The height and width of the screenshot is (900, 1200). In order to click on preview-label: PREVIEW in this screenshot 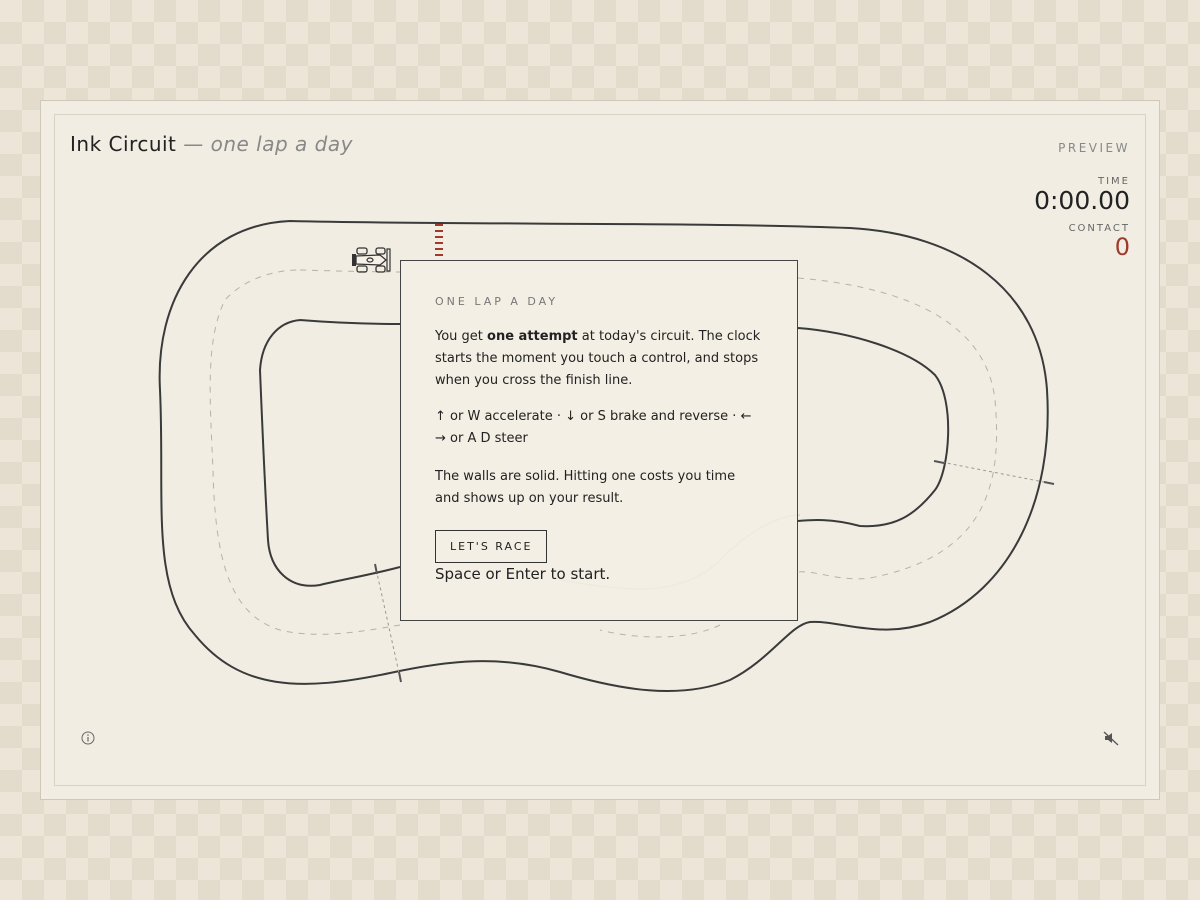, I will do `click(1094, 148)`.